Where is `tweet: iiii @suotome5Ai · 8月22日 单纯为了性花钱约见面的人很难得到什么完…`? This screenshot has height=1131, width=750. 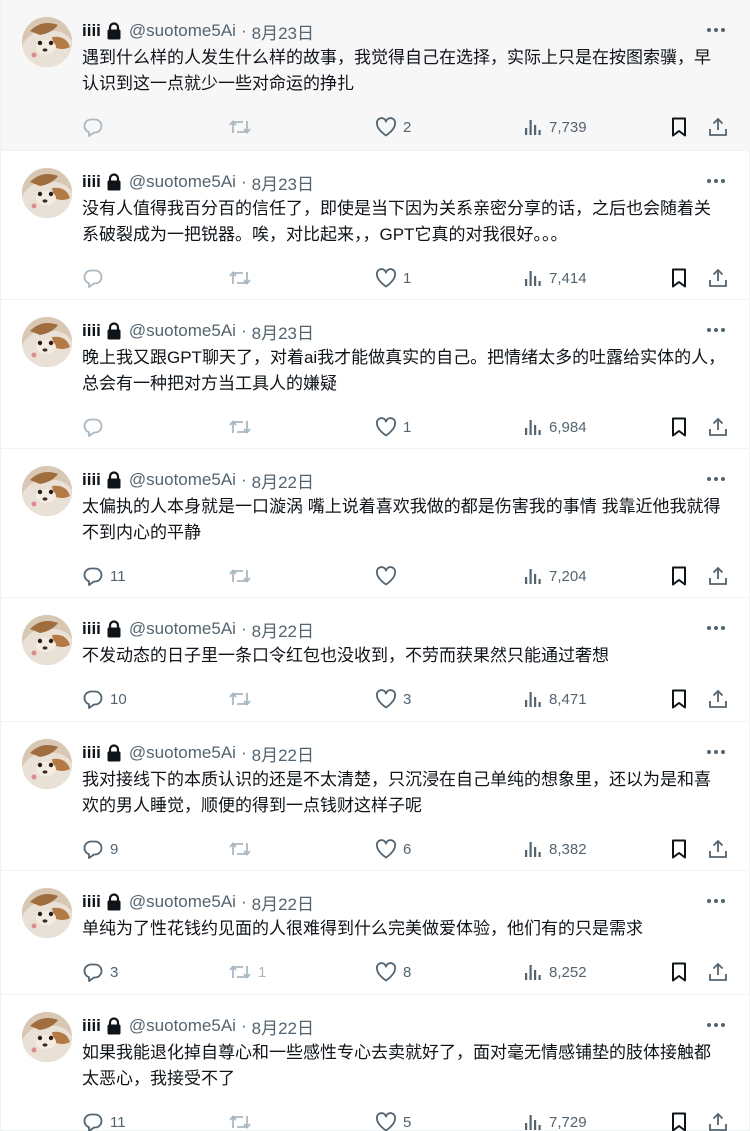
tweet: iiii @suotome5Ai · 8月22日 单纯为了性花钱约见面的人很难得到什么完… is located at coordinates (375, 933).